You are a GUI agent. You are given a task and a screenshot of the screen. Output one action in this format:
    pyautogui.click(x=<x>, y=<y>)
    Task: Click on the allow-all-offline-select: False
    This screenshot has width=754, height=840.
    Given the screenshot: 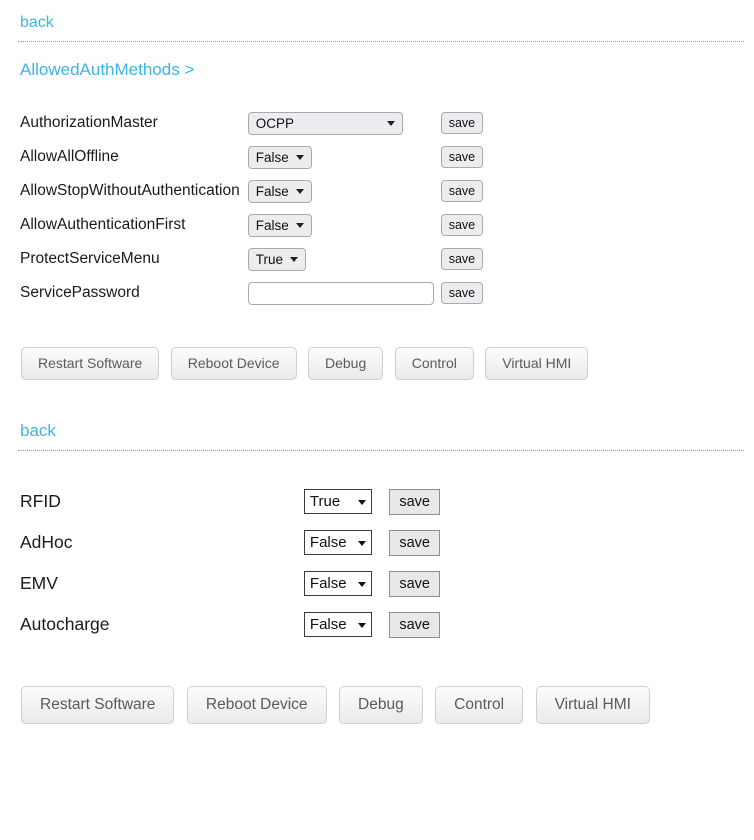 What is the action you would take?
    pyautogui.click(x=279, y=157)
    